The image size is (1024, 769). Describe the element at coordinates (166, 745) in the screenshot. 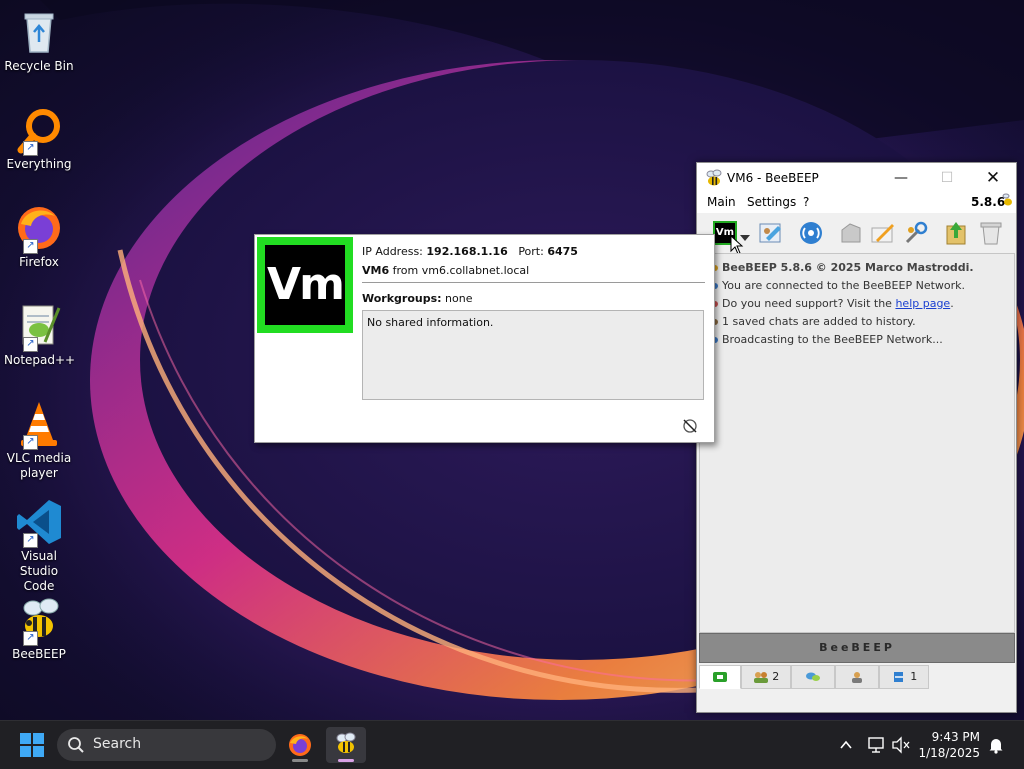

I see `taskbar-search-box: Search` at that location.